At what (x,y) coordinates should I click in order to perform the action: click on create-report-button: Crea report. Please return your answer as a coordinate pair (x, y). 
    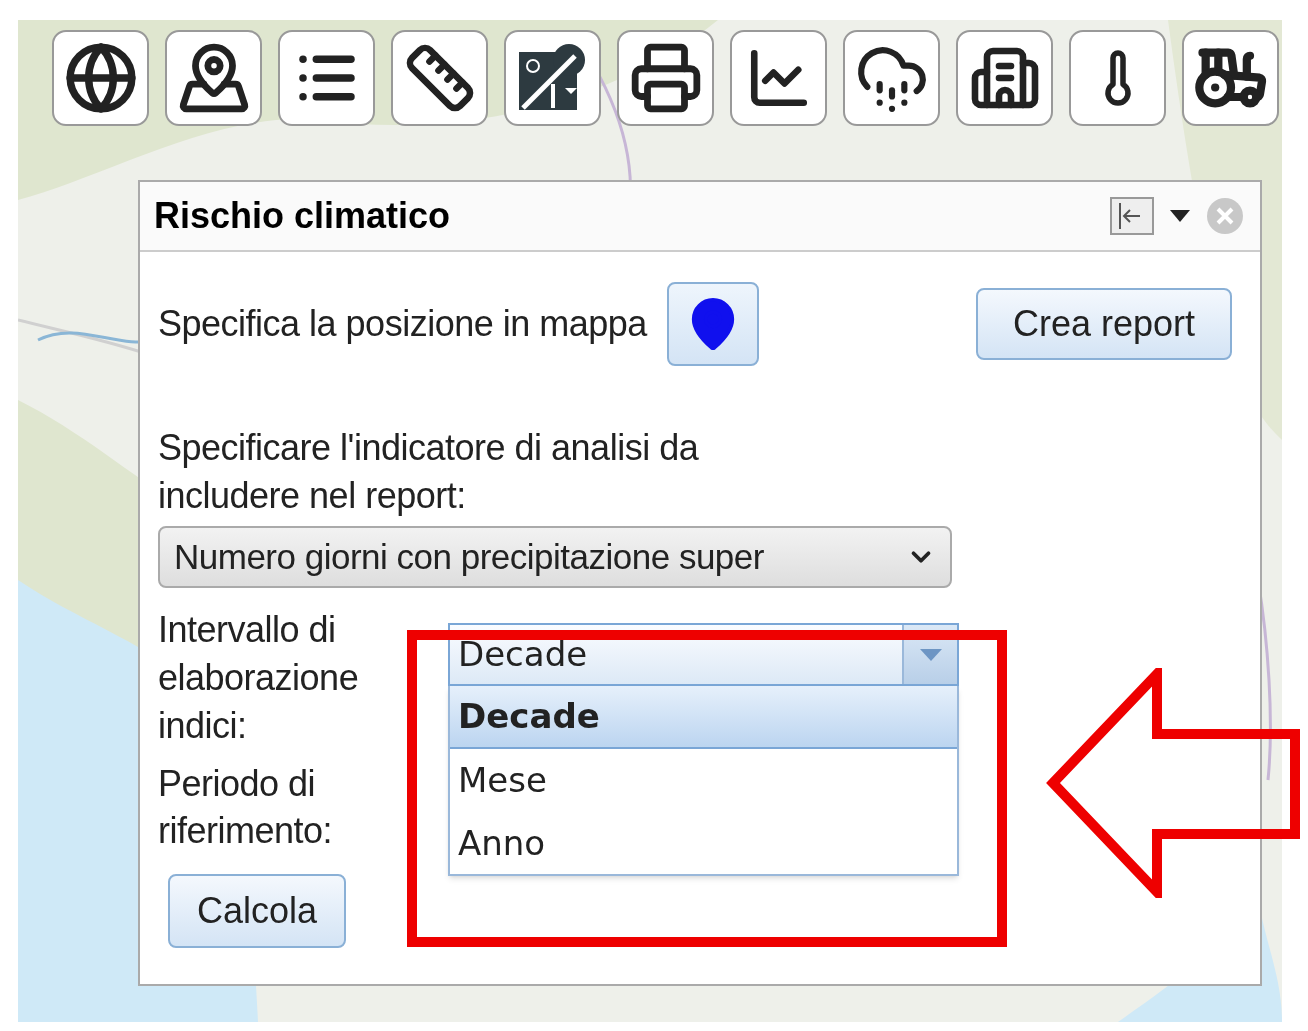
    Looking at the image, I should click on (1104, 324).